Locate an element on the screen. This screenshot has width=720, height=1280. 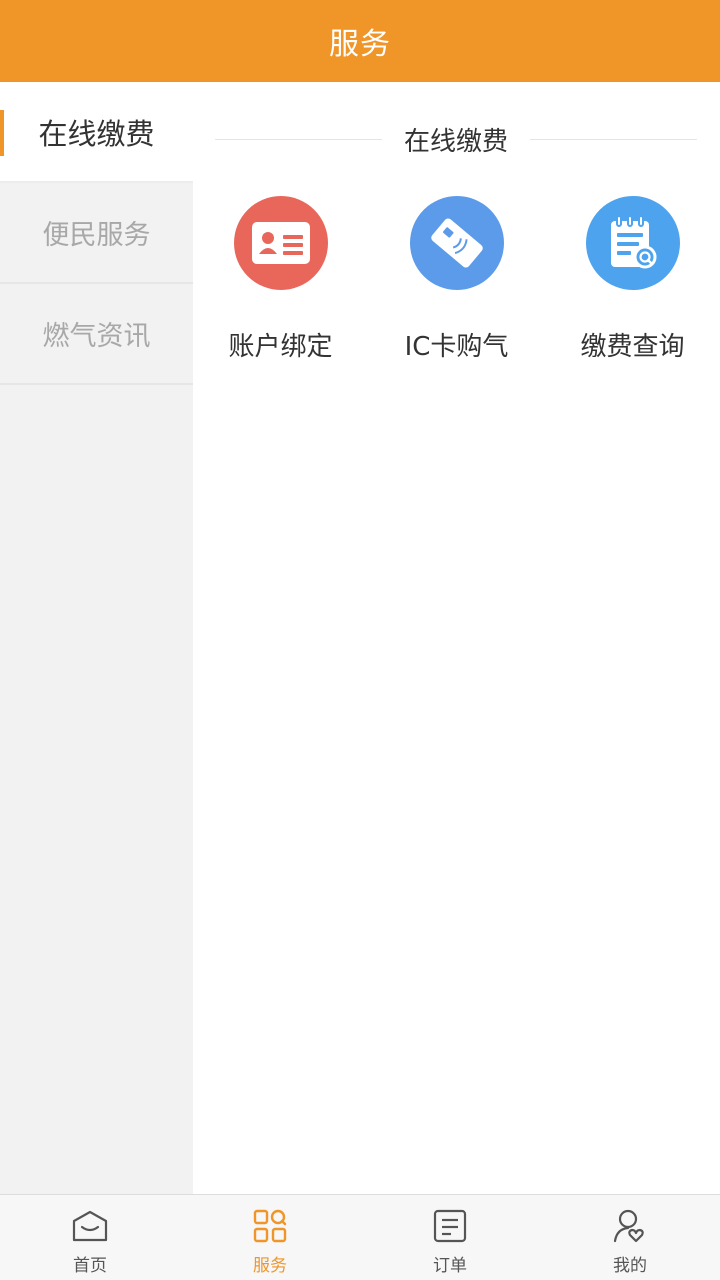
sidebar-item-label: 便民服务 is located at coordinates (96, 235).